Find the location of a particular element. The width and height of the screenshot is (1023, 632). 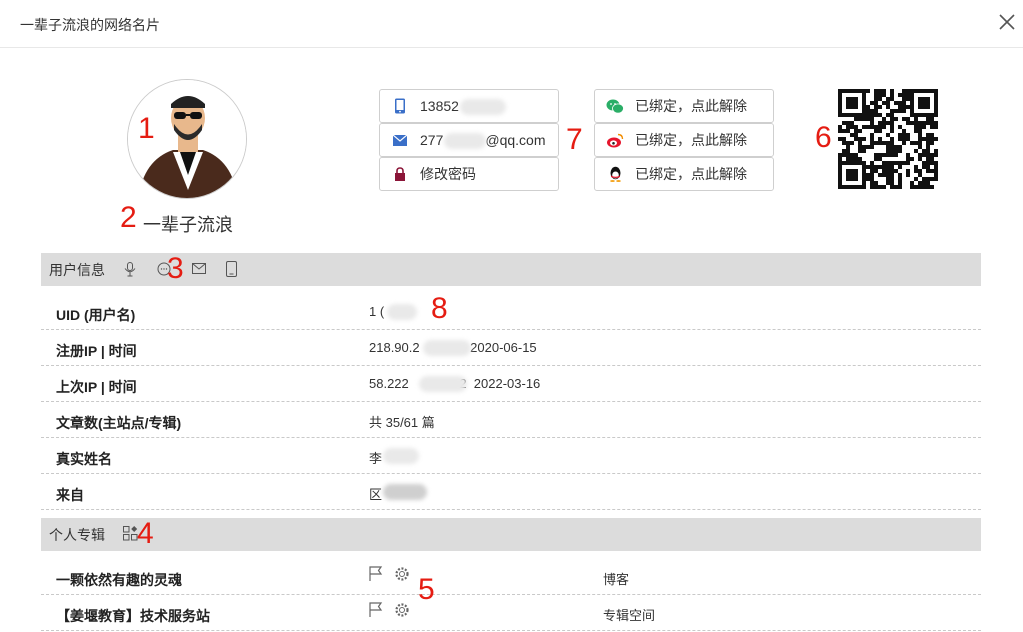

weibo-binding-button: 已绑定，点此解除 is located at coordinates (684, 140).